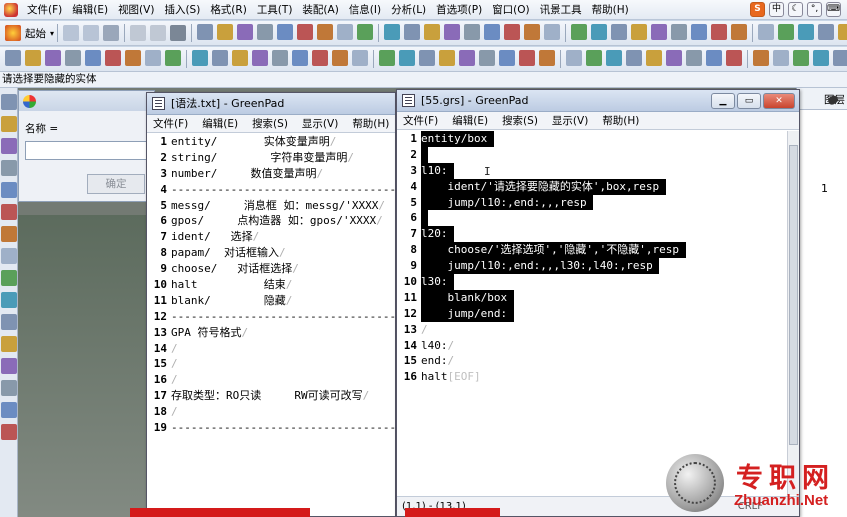 This screenshot has height=517, width=847. I want to click on vertical-scrollbar, so click(793, 313).